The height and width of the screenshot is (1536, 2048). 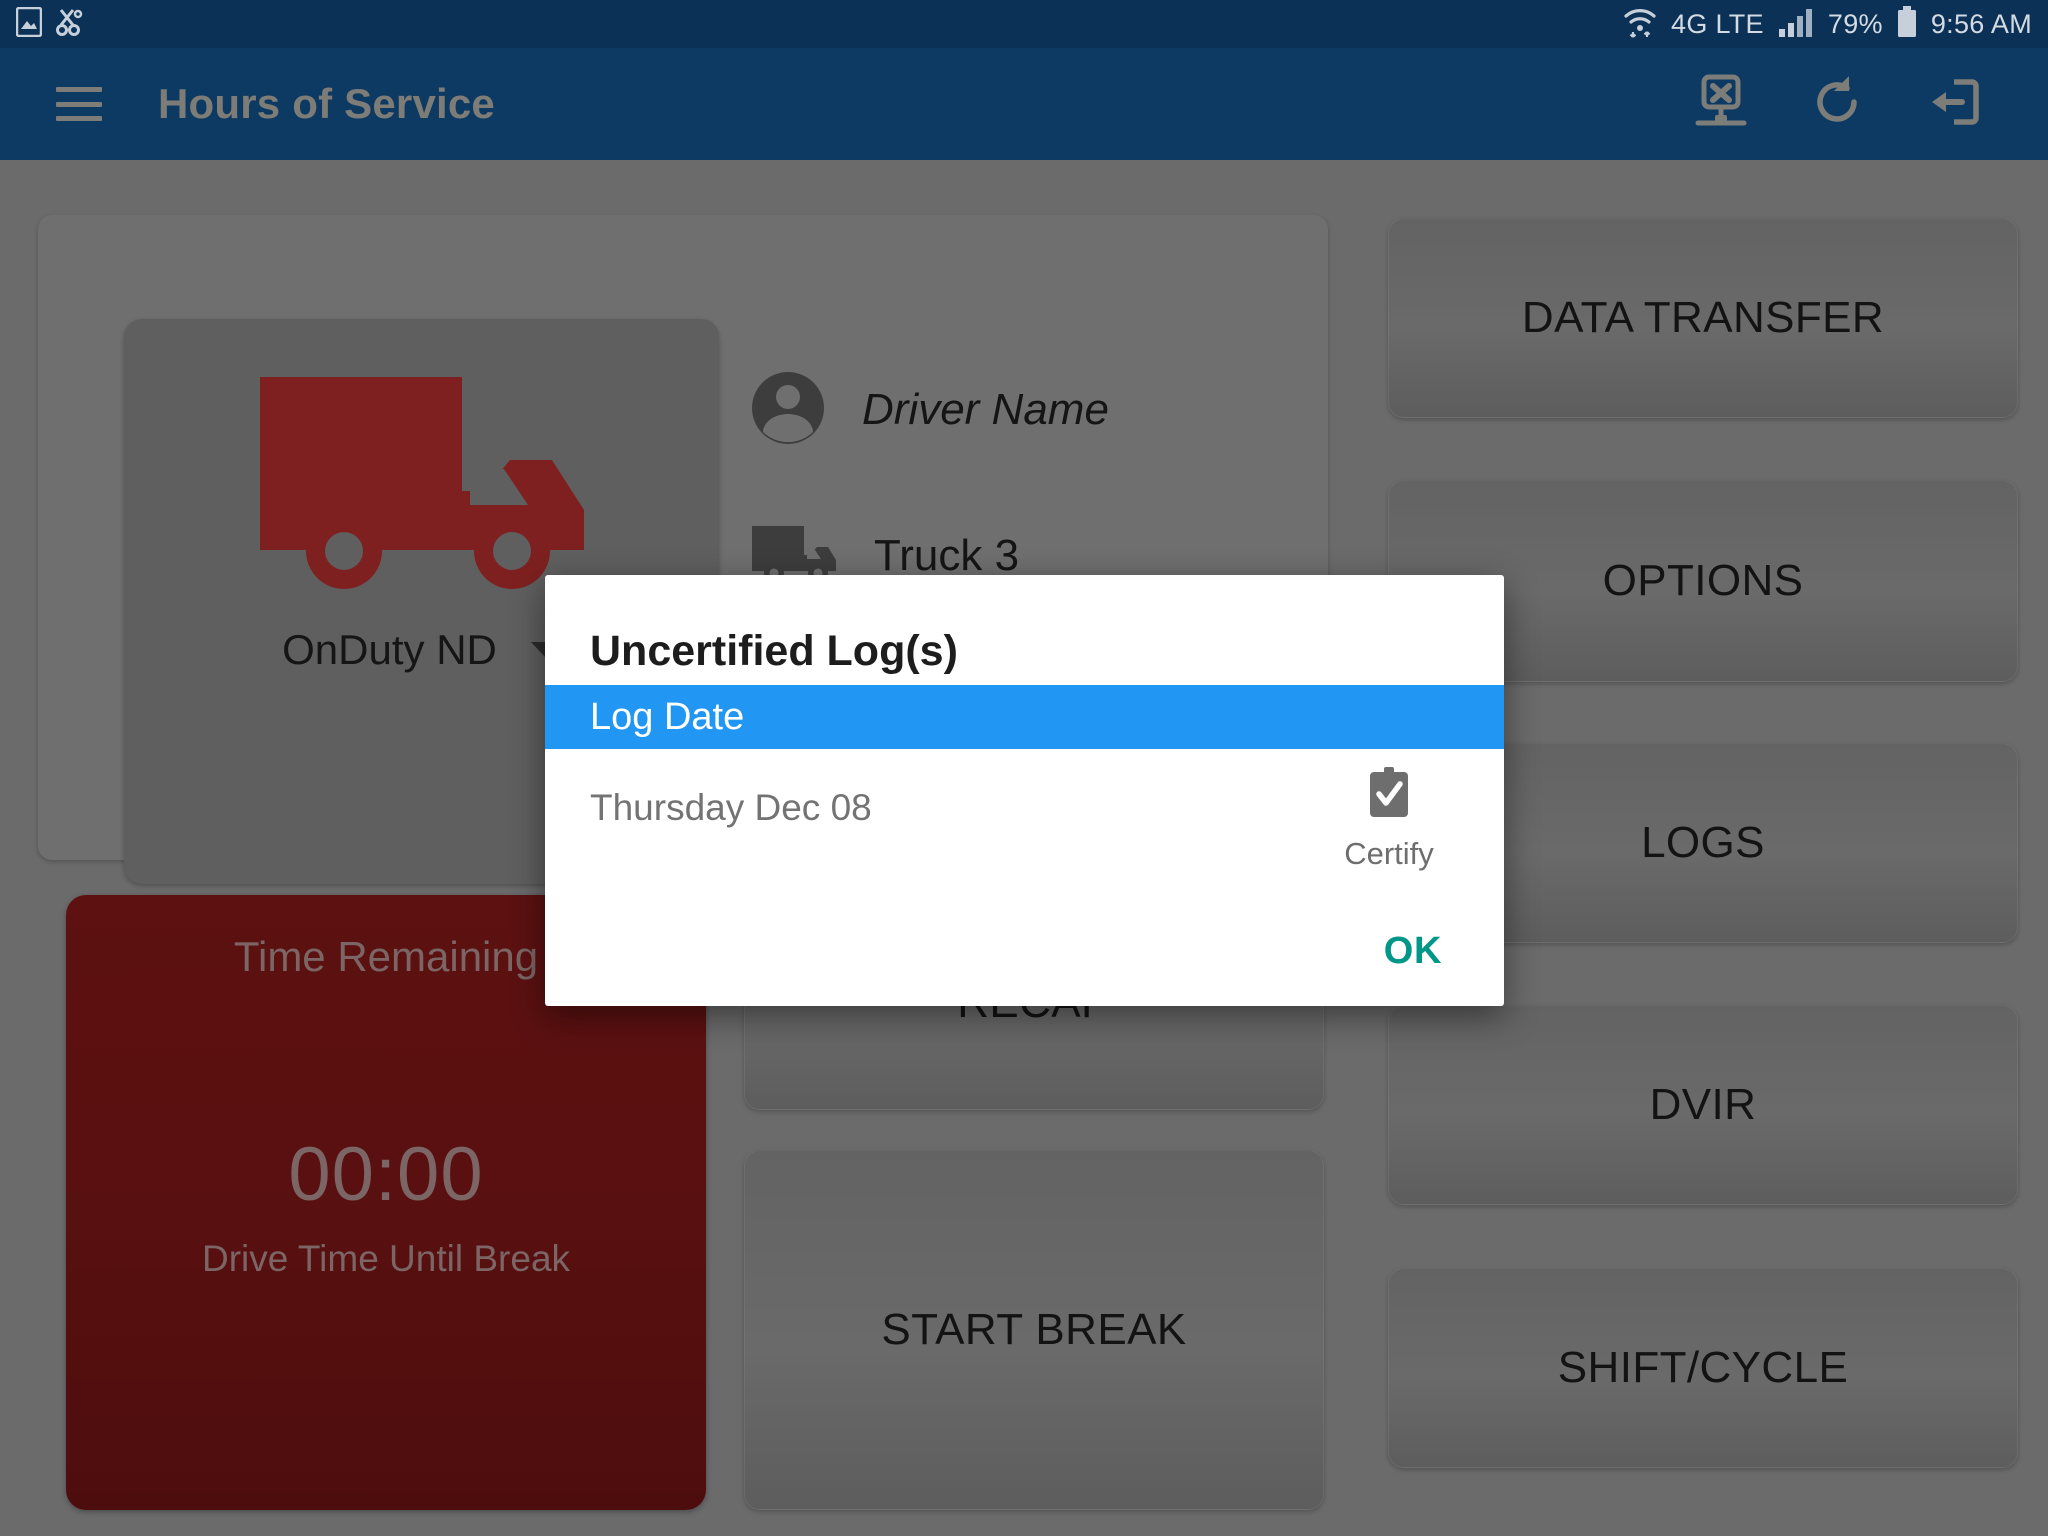 What do you see at coordinates (667, 716) in the screenshot?
I see `column-header-log-date: Log Date` at bounding box center [667, 716].